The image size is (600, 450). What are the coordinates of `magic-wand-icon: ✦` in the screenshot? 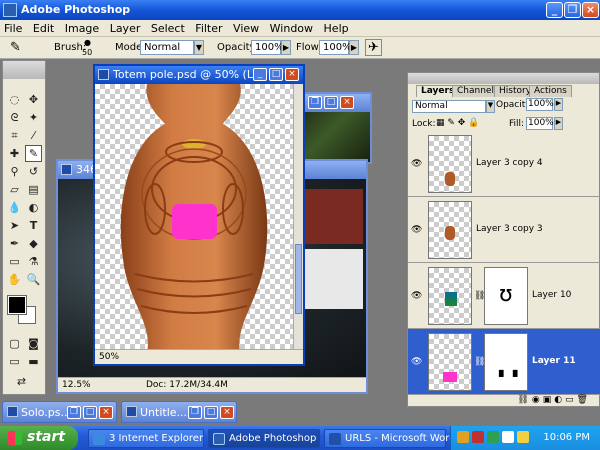 It's located at (33, 117).